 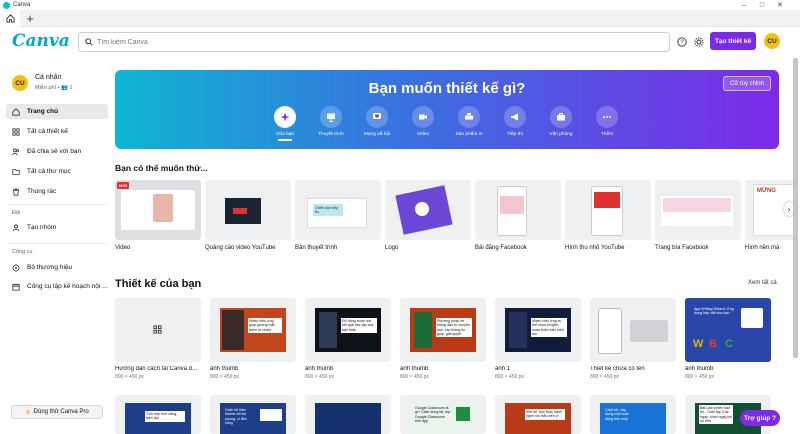 What do you see at coordinates (762, 283) in the screenshot?
I see `see-all-link: Xem tất cả` at bounding box center [762, 283].